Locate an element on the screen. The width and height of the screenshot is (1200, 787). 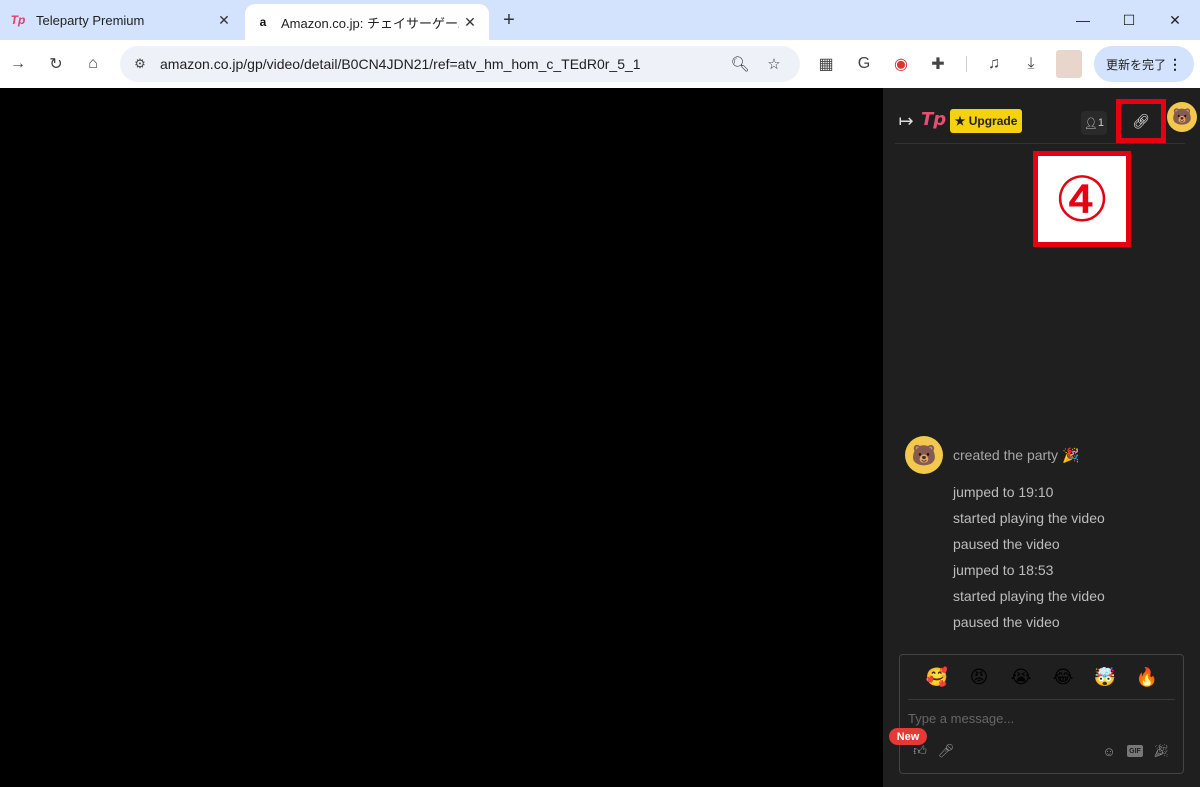
feed-avatar: 🐻 is located at coordinates (924, 455).